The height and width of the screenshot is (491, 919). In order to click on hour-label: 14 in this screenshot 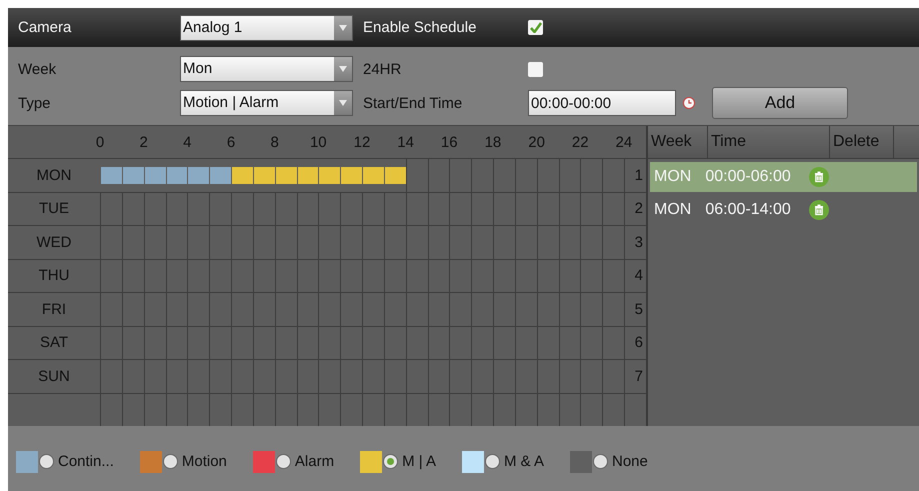, I will do `click(405, 142)`.